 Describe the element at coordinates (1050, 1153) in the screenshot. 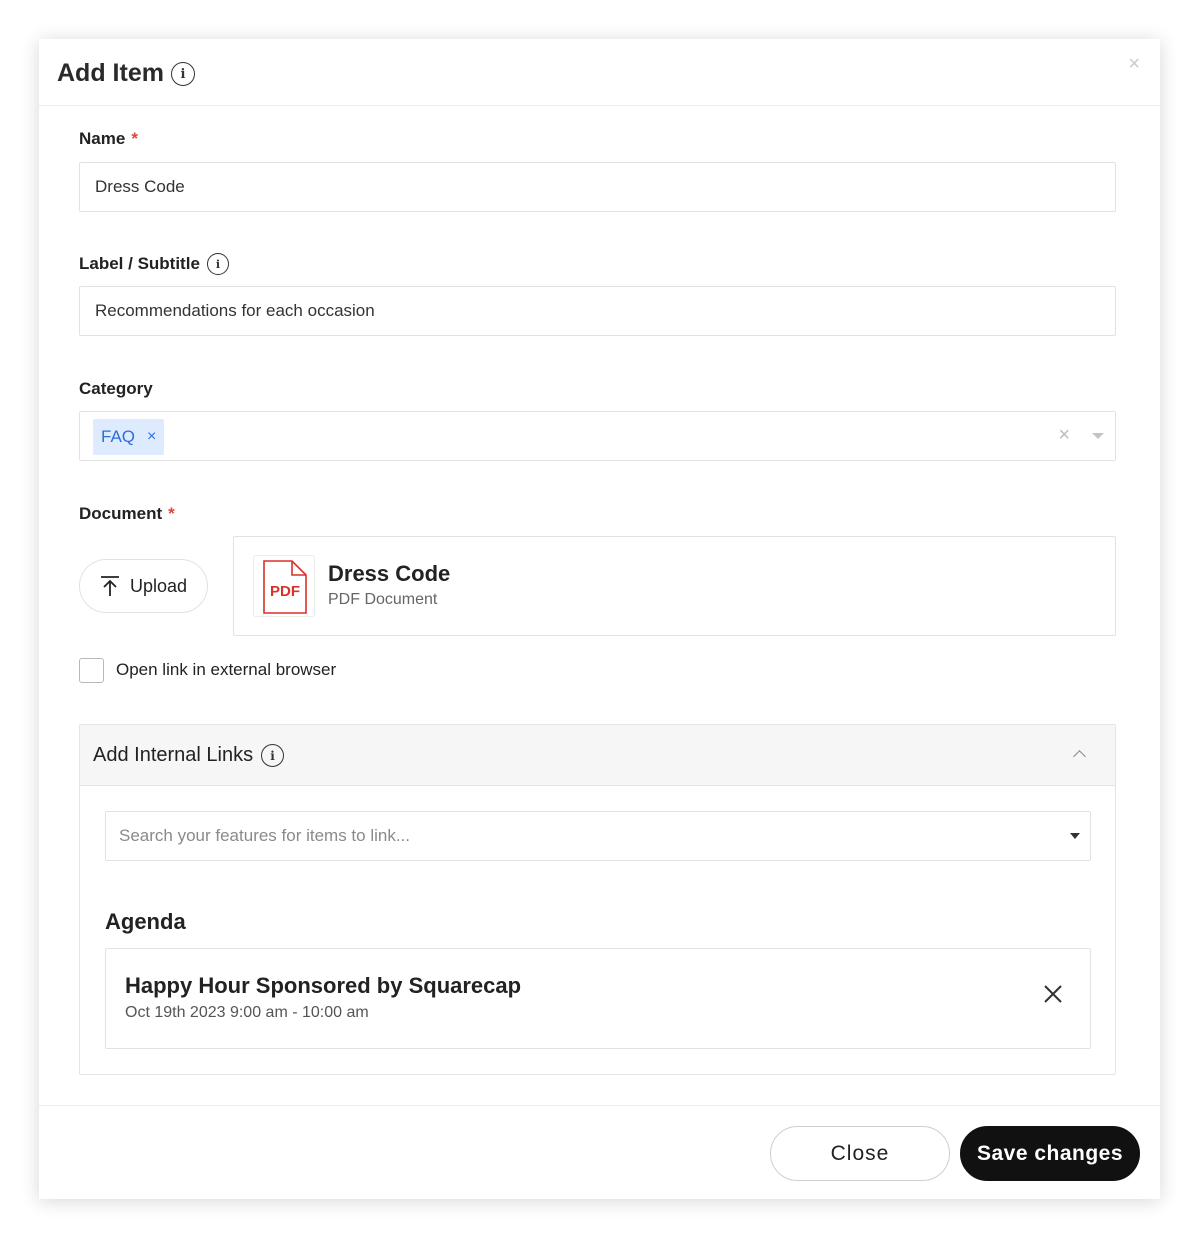

I see `save-changes-button: Save changes` at that location.